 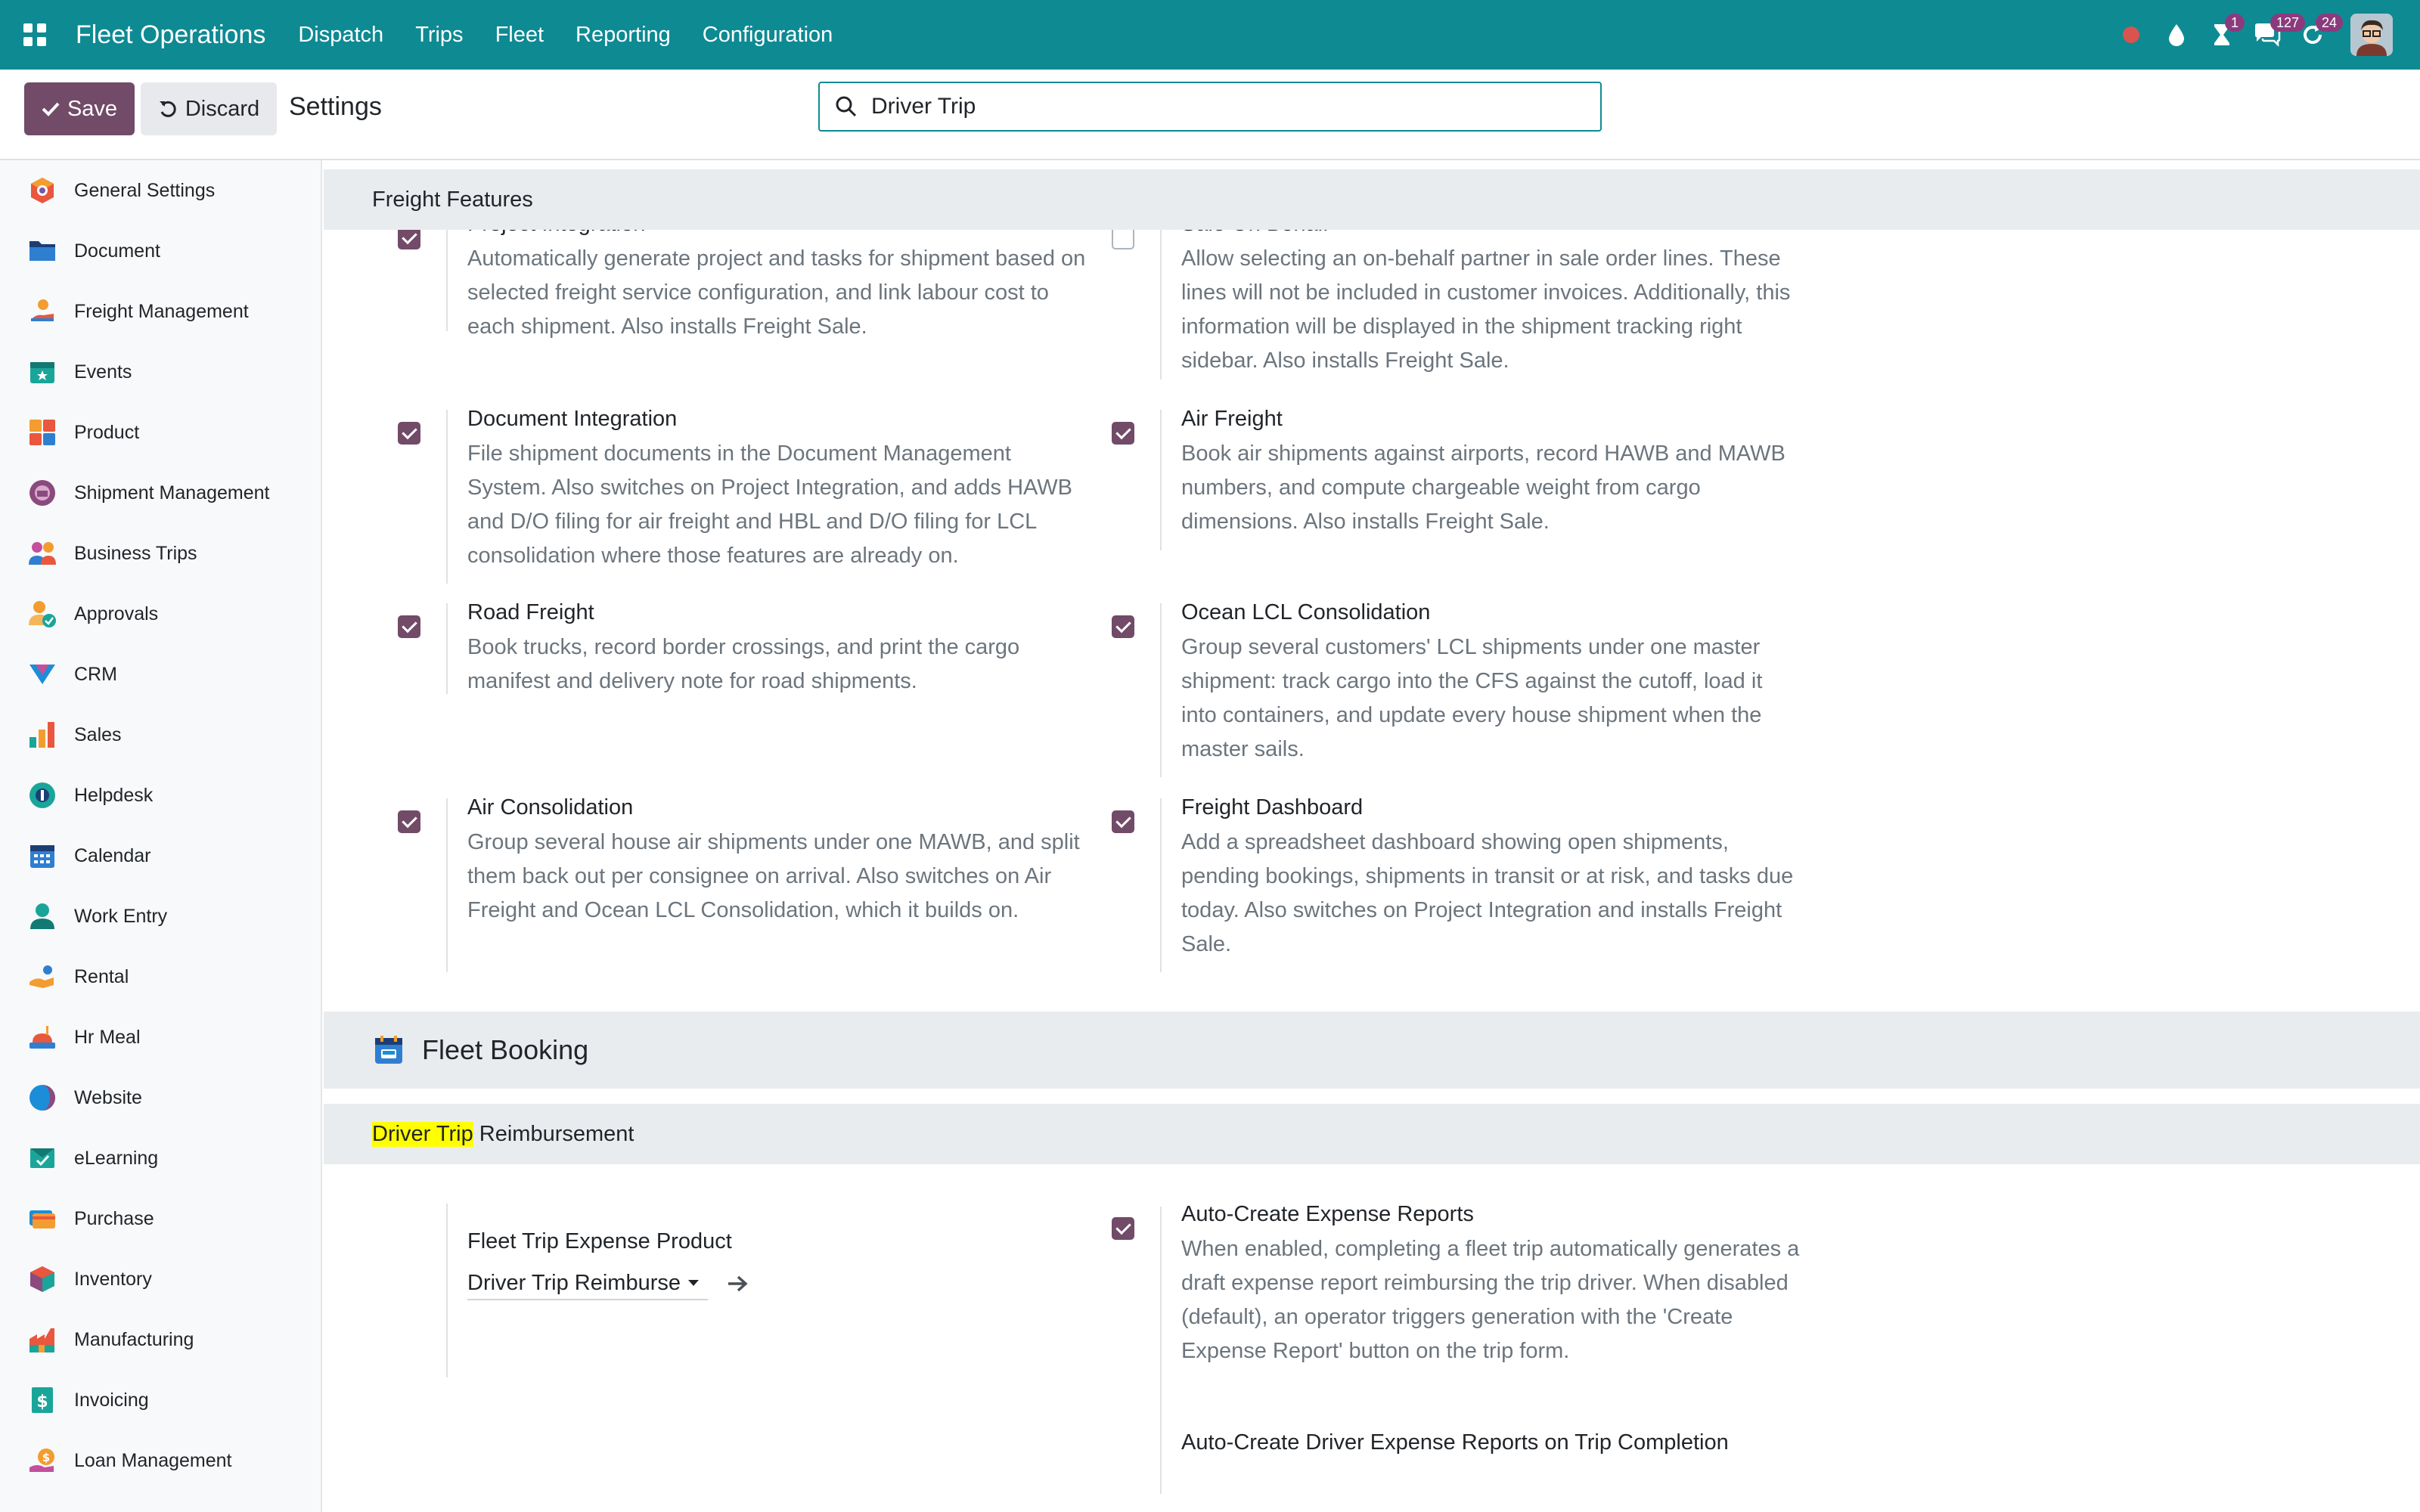 What do you see at coordinates (1306, 612) in the screenshot?
I see `setting-title: Ocean LCL Consolidation` at bounding box center [1306, 612].